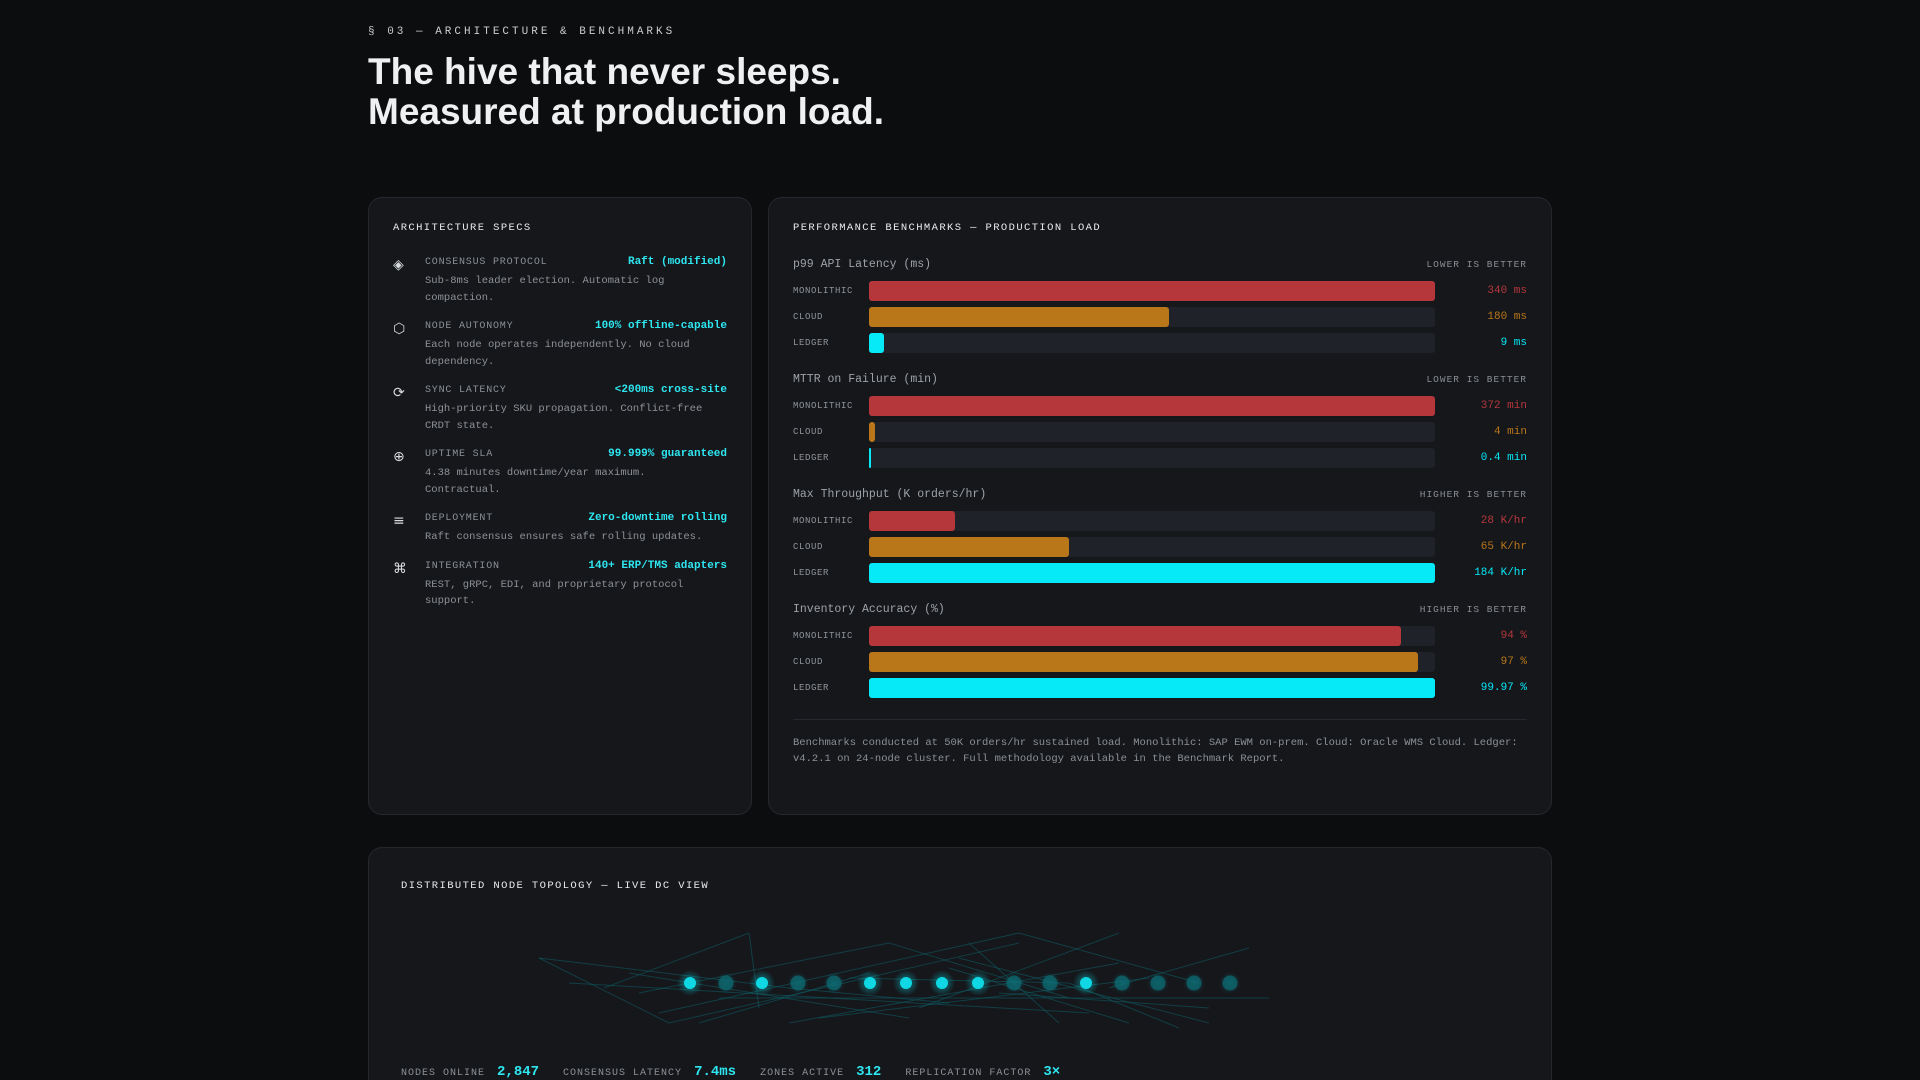 This screenshot has height=1080, width=1920. Describe the element at coordinates (1160, 264) in the screenshot. I see `benchmark-header: p99 API Latency (ms) LOWER IS BETTER` at that location.